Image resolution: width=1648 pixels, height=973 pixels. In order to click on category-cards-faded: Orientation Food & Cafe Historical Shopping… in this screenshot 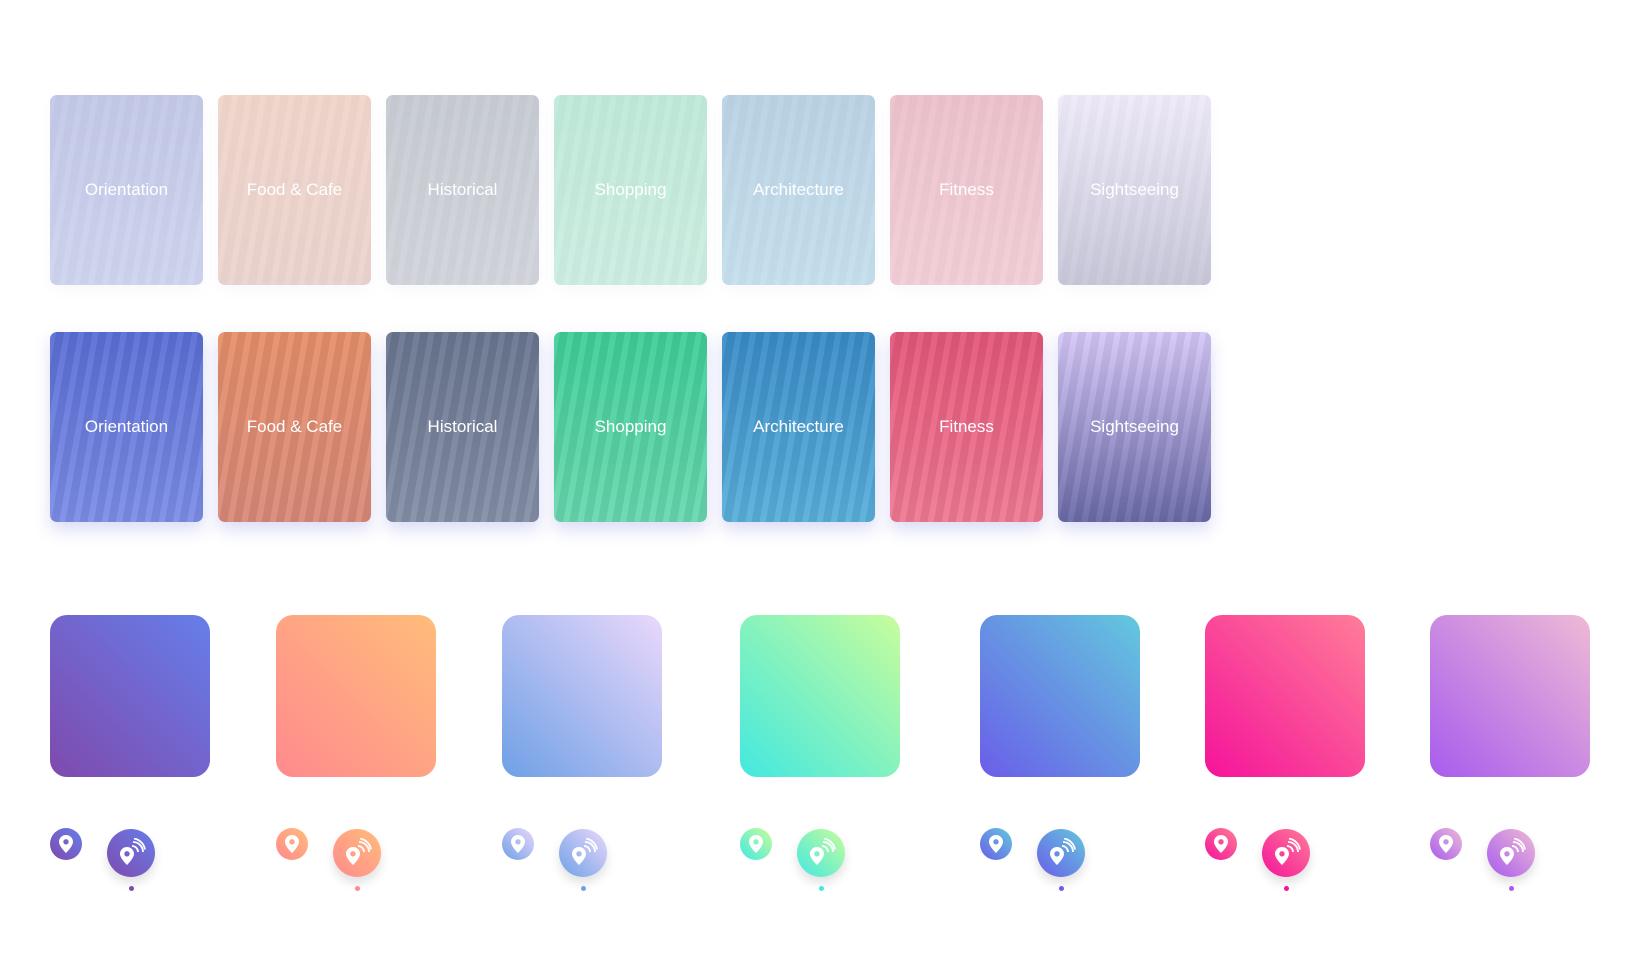, I will do `click(630, 190)`.